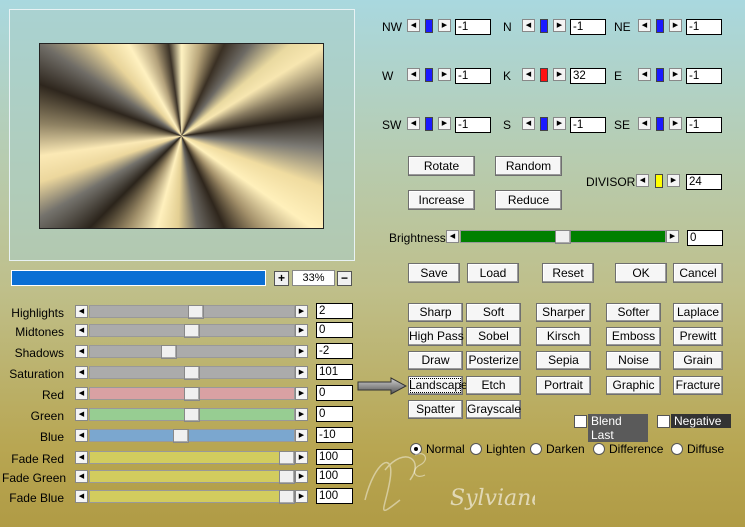 Image resolution: width=745 pixels, height=527 pixels. I want to click on save-button: Save, so click(434, 273).